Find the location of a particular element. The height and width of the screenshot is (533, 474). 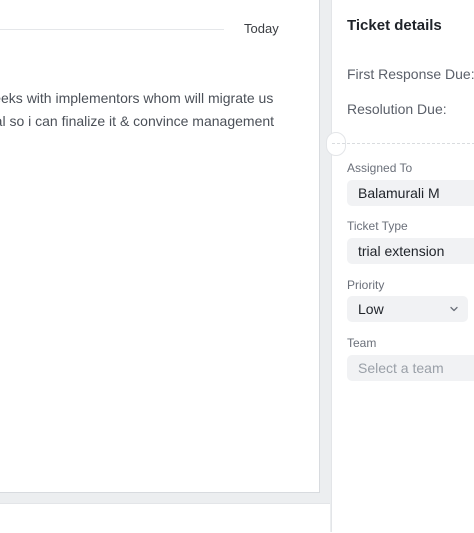

panel-collapse-handle is located at coordinates (336, 144).